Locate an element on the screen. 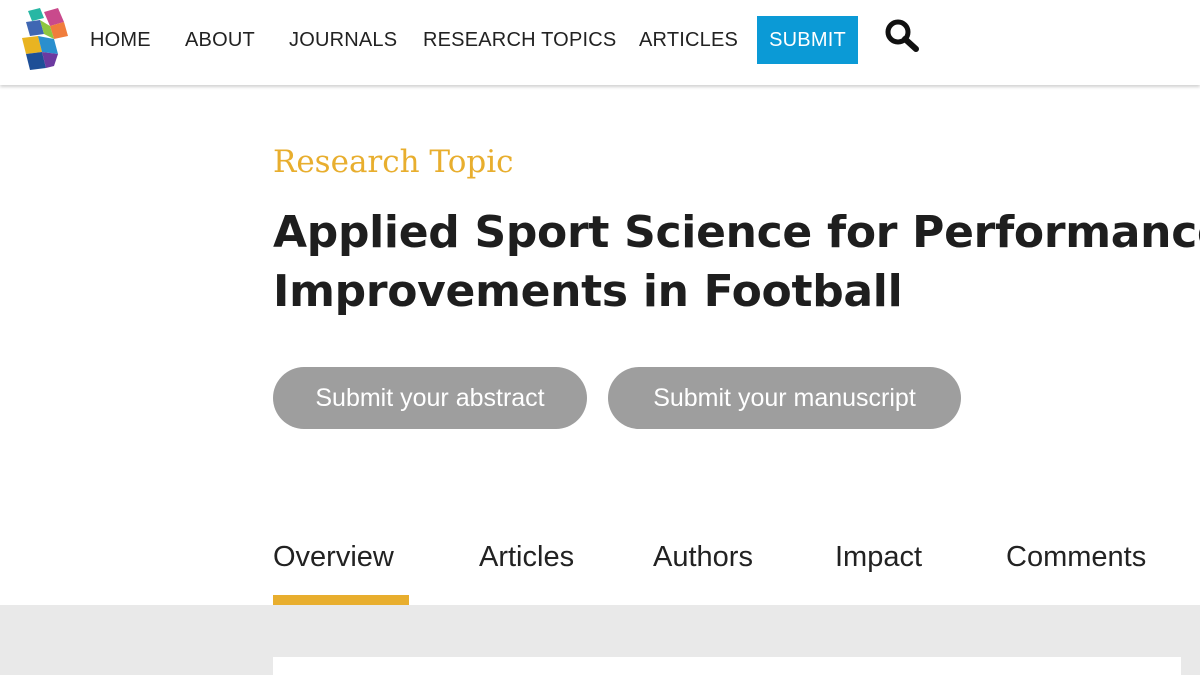 This screenshot has width=1200, height=675. nav-about-link: ABOUT is located at coordinates (220, 40).